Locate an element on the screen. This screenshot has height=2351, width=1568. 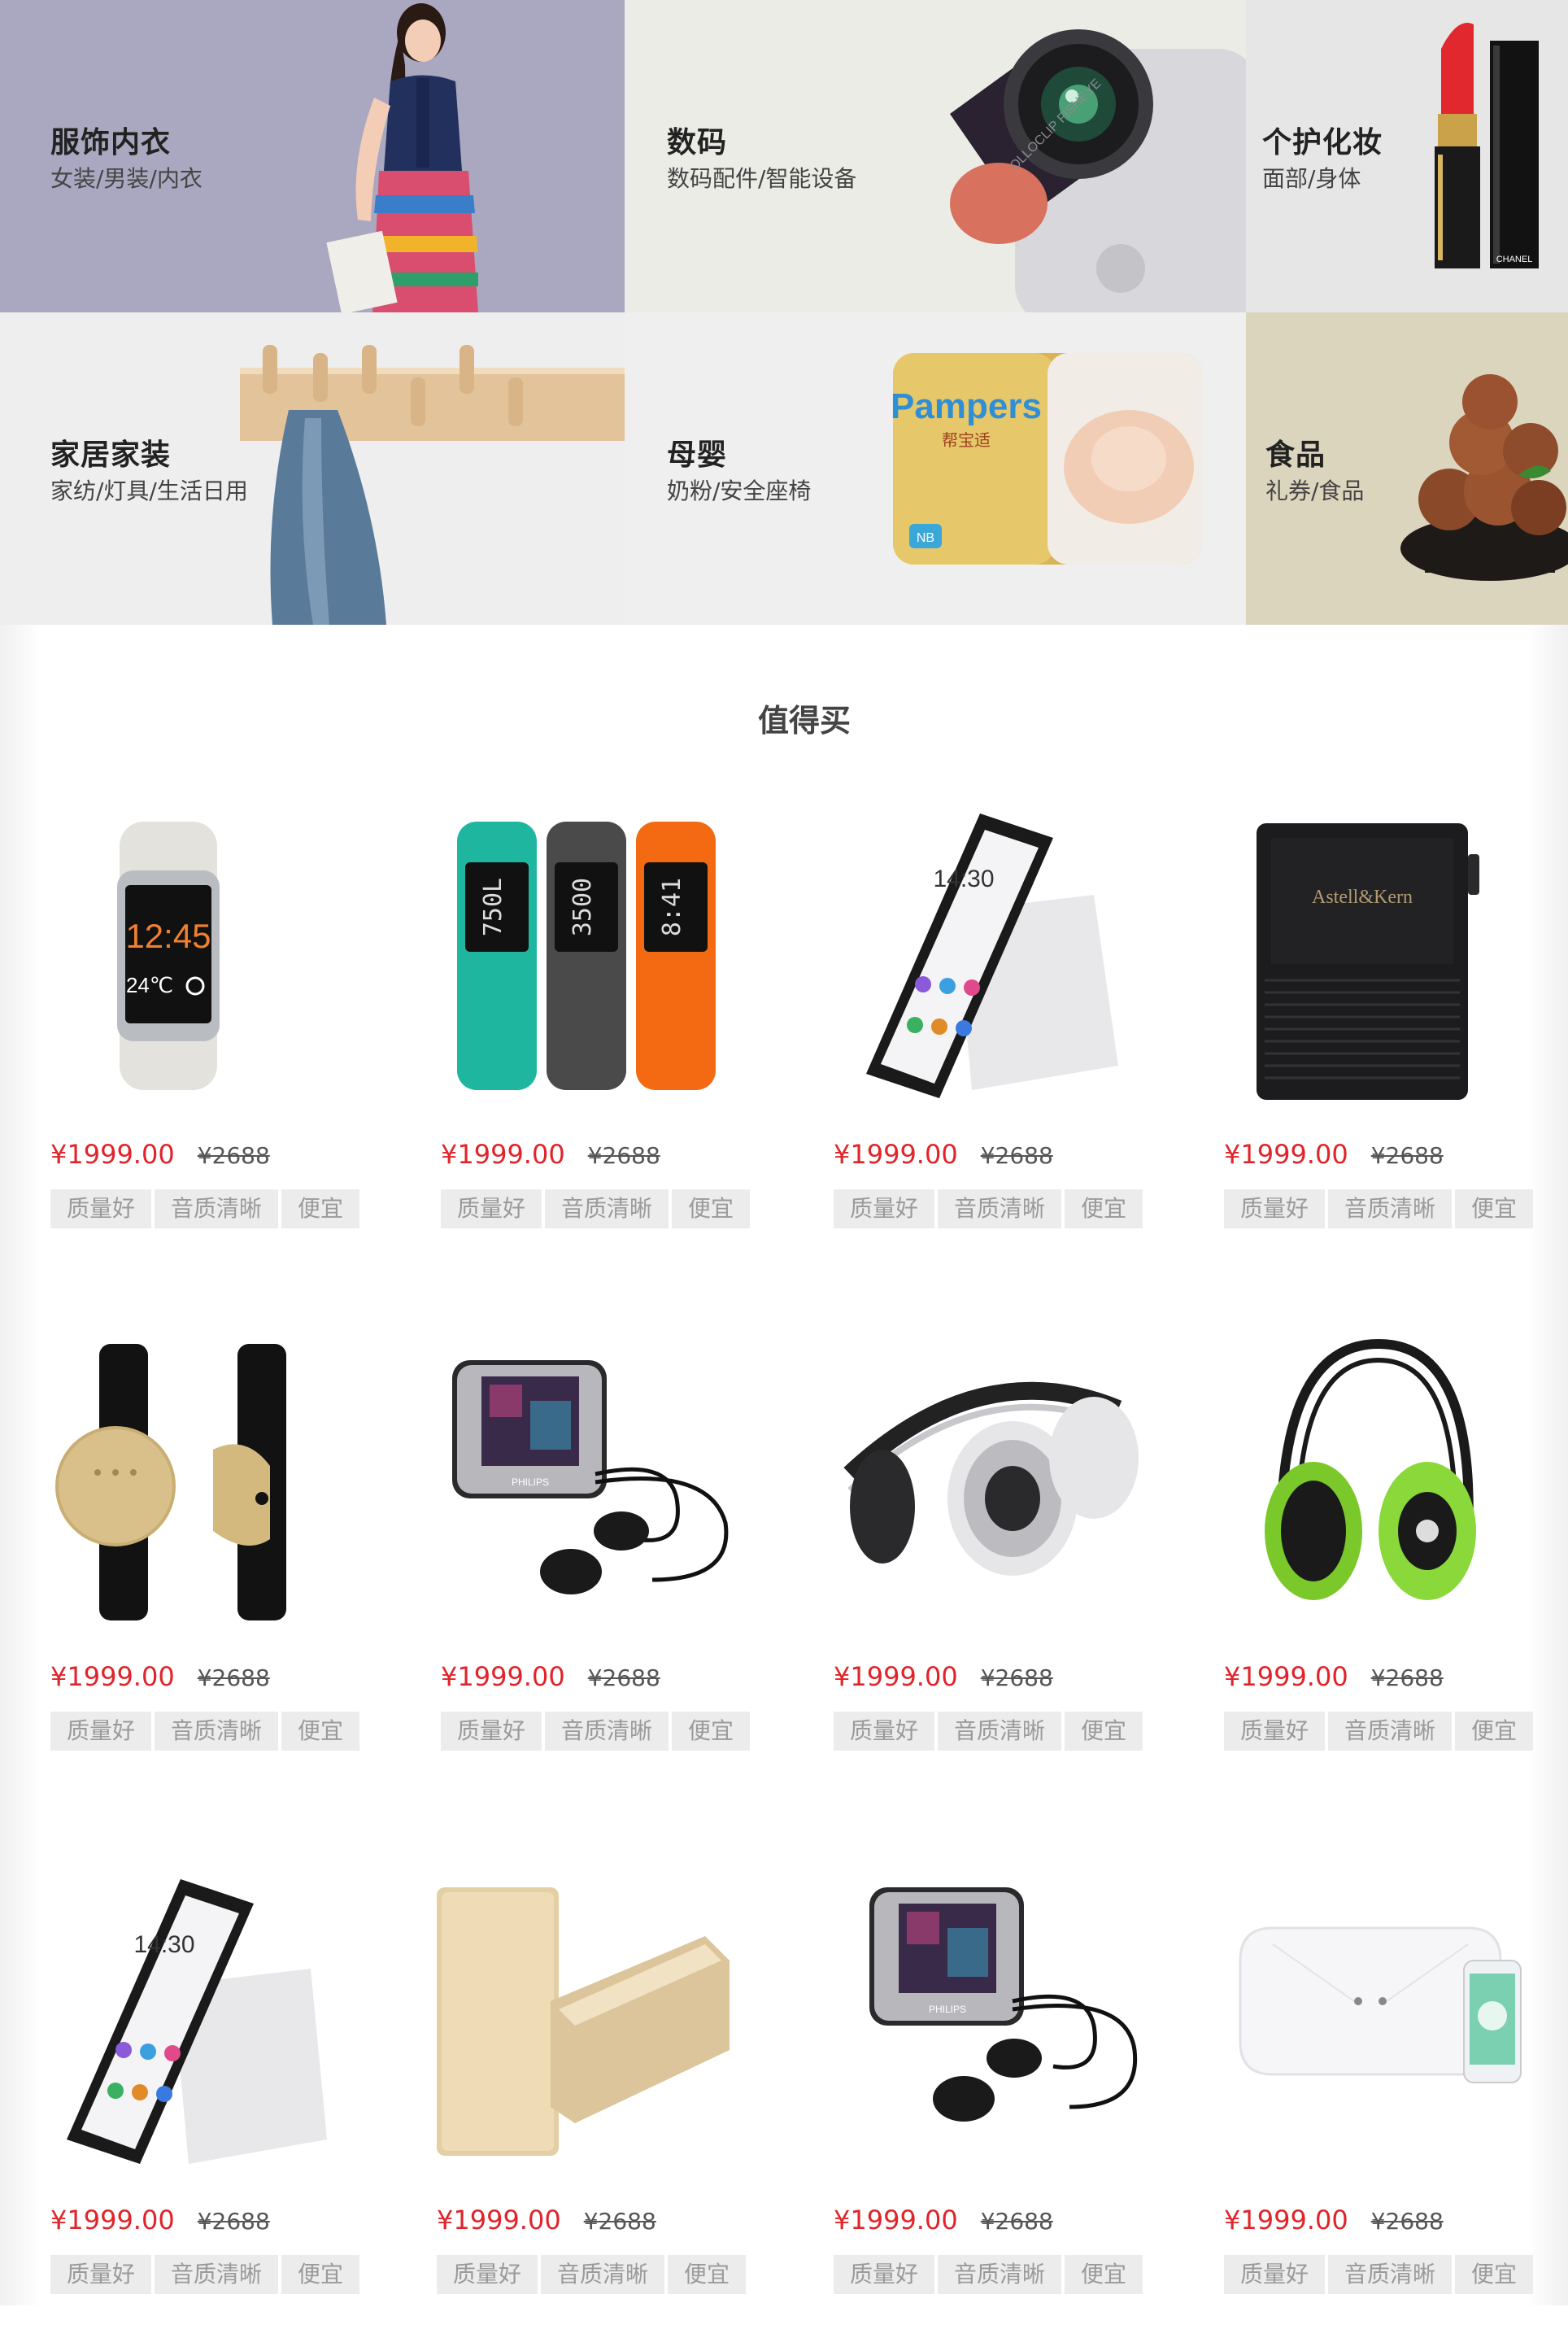
category-subtitle: 礼券/食品 is located at coordinates (1315, 491).